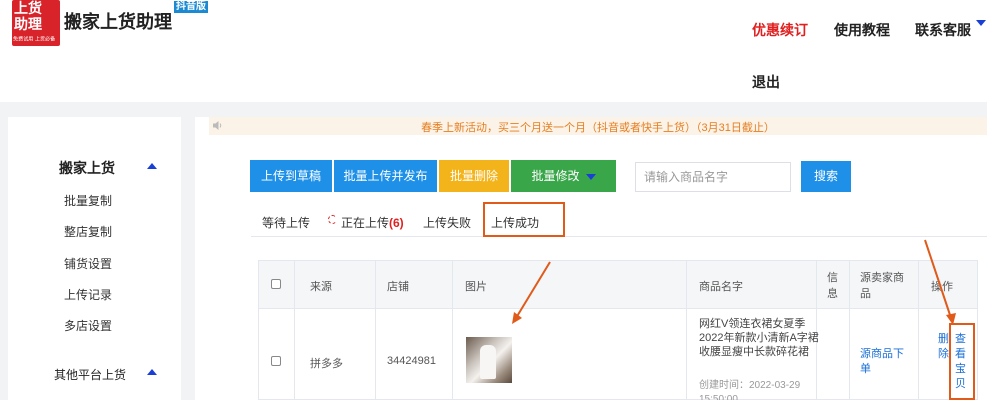 This screenshot has height=400, width=987. Describe the element at coordinates (474, 176) in the screenshot. I see `batch-delete-button: 批量删除` at that location.